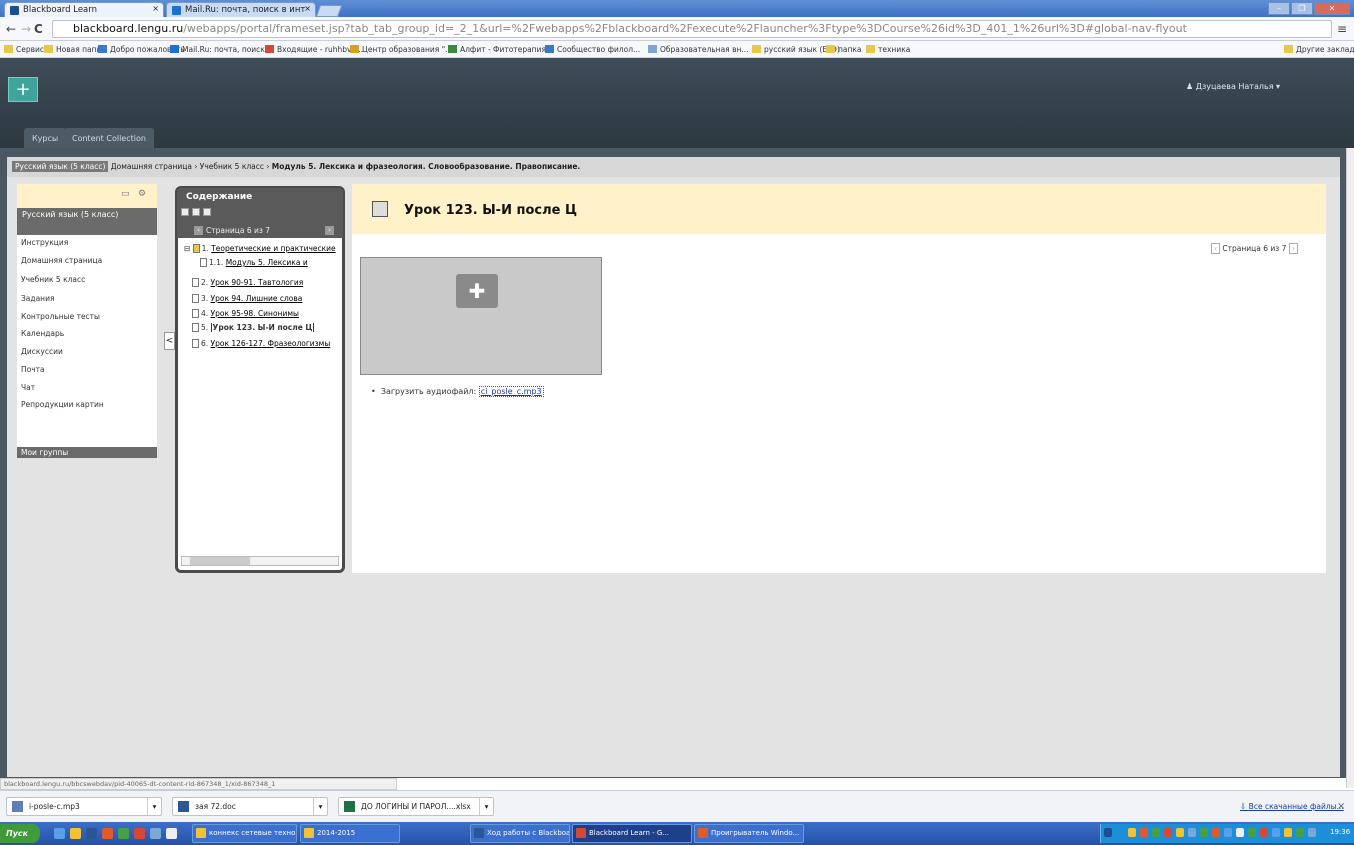  Describe the element at coordinates (60, 166) in the screenshot. I see `breadcrumb-course: Русский язык (5 класс)` at that location.